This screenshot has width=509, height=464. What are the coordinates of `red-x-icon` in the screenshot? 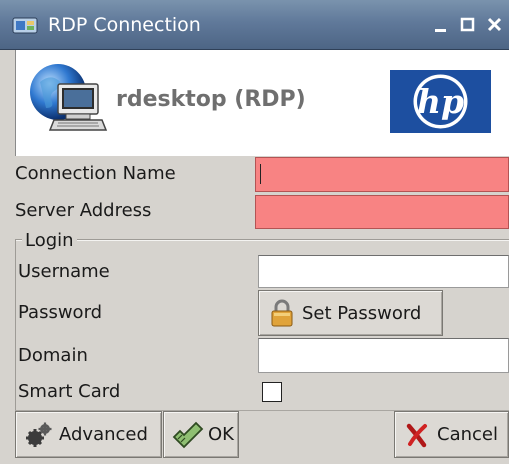 It's located at (416, 435).